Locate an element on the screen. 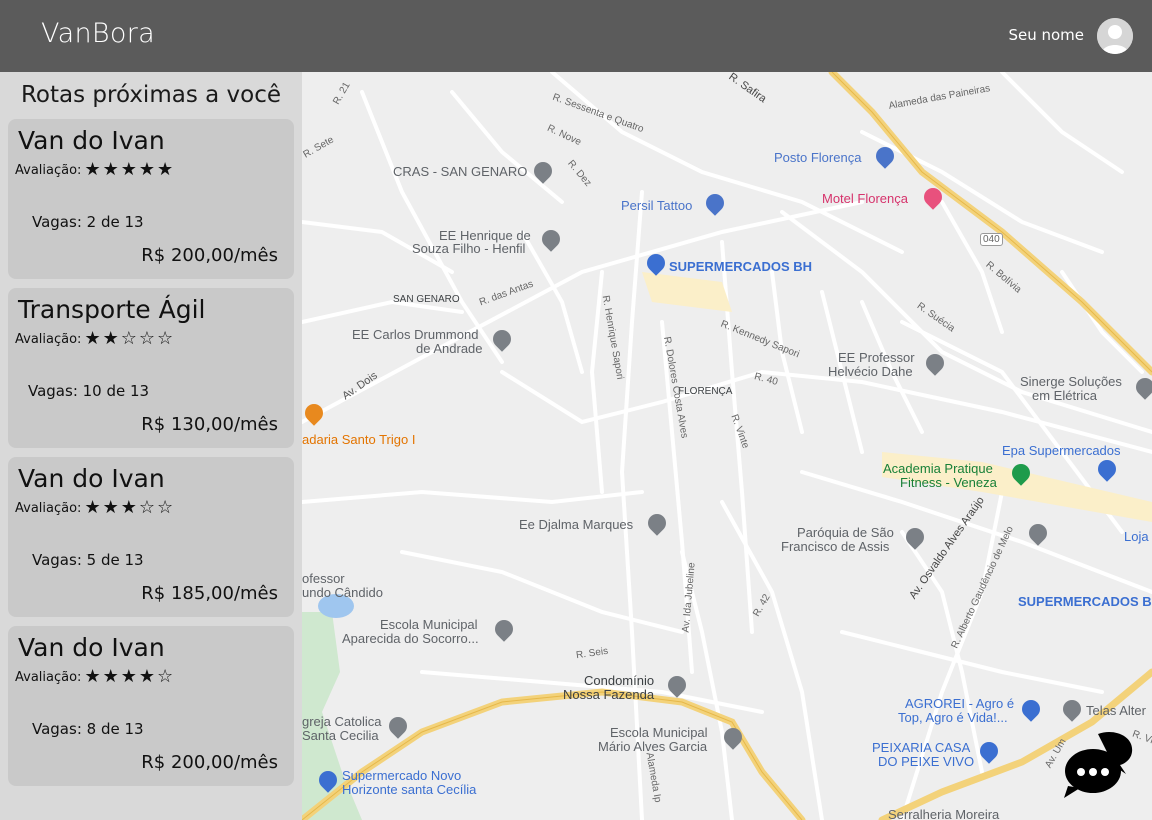  poi-label: Serralheria Moreira is located at coordinates (943, 814).